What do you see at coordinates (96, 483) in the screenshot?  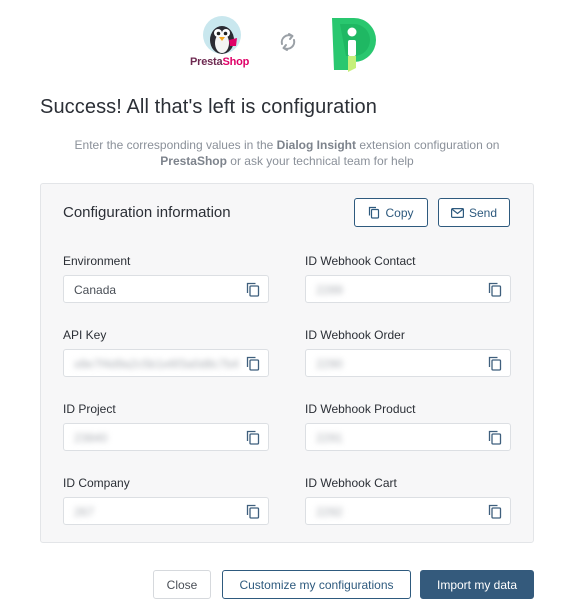 I see `field-label: ID Company` at bounding box center [96, 483].